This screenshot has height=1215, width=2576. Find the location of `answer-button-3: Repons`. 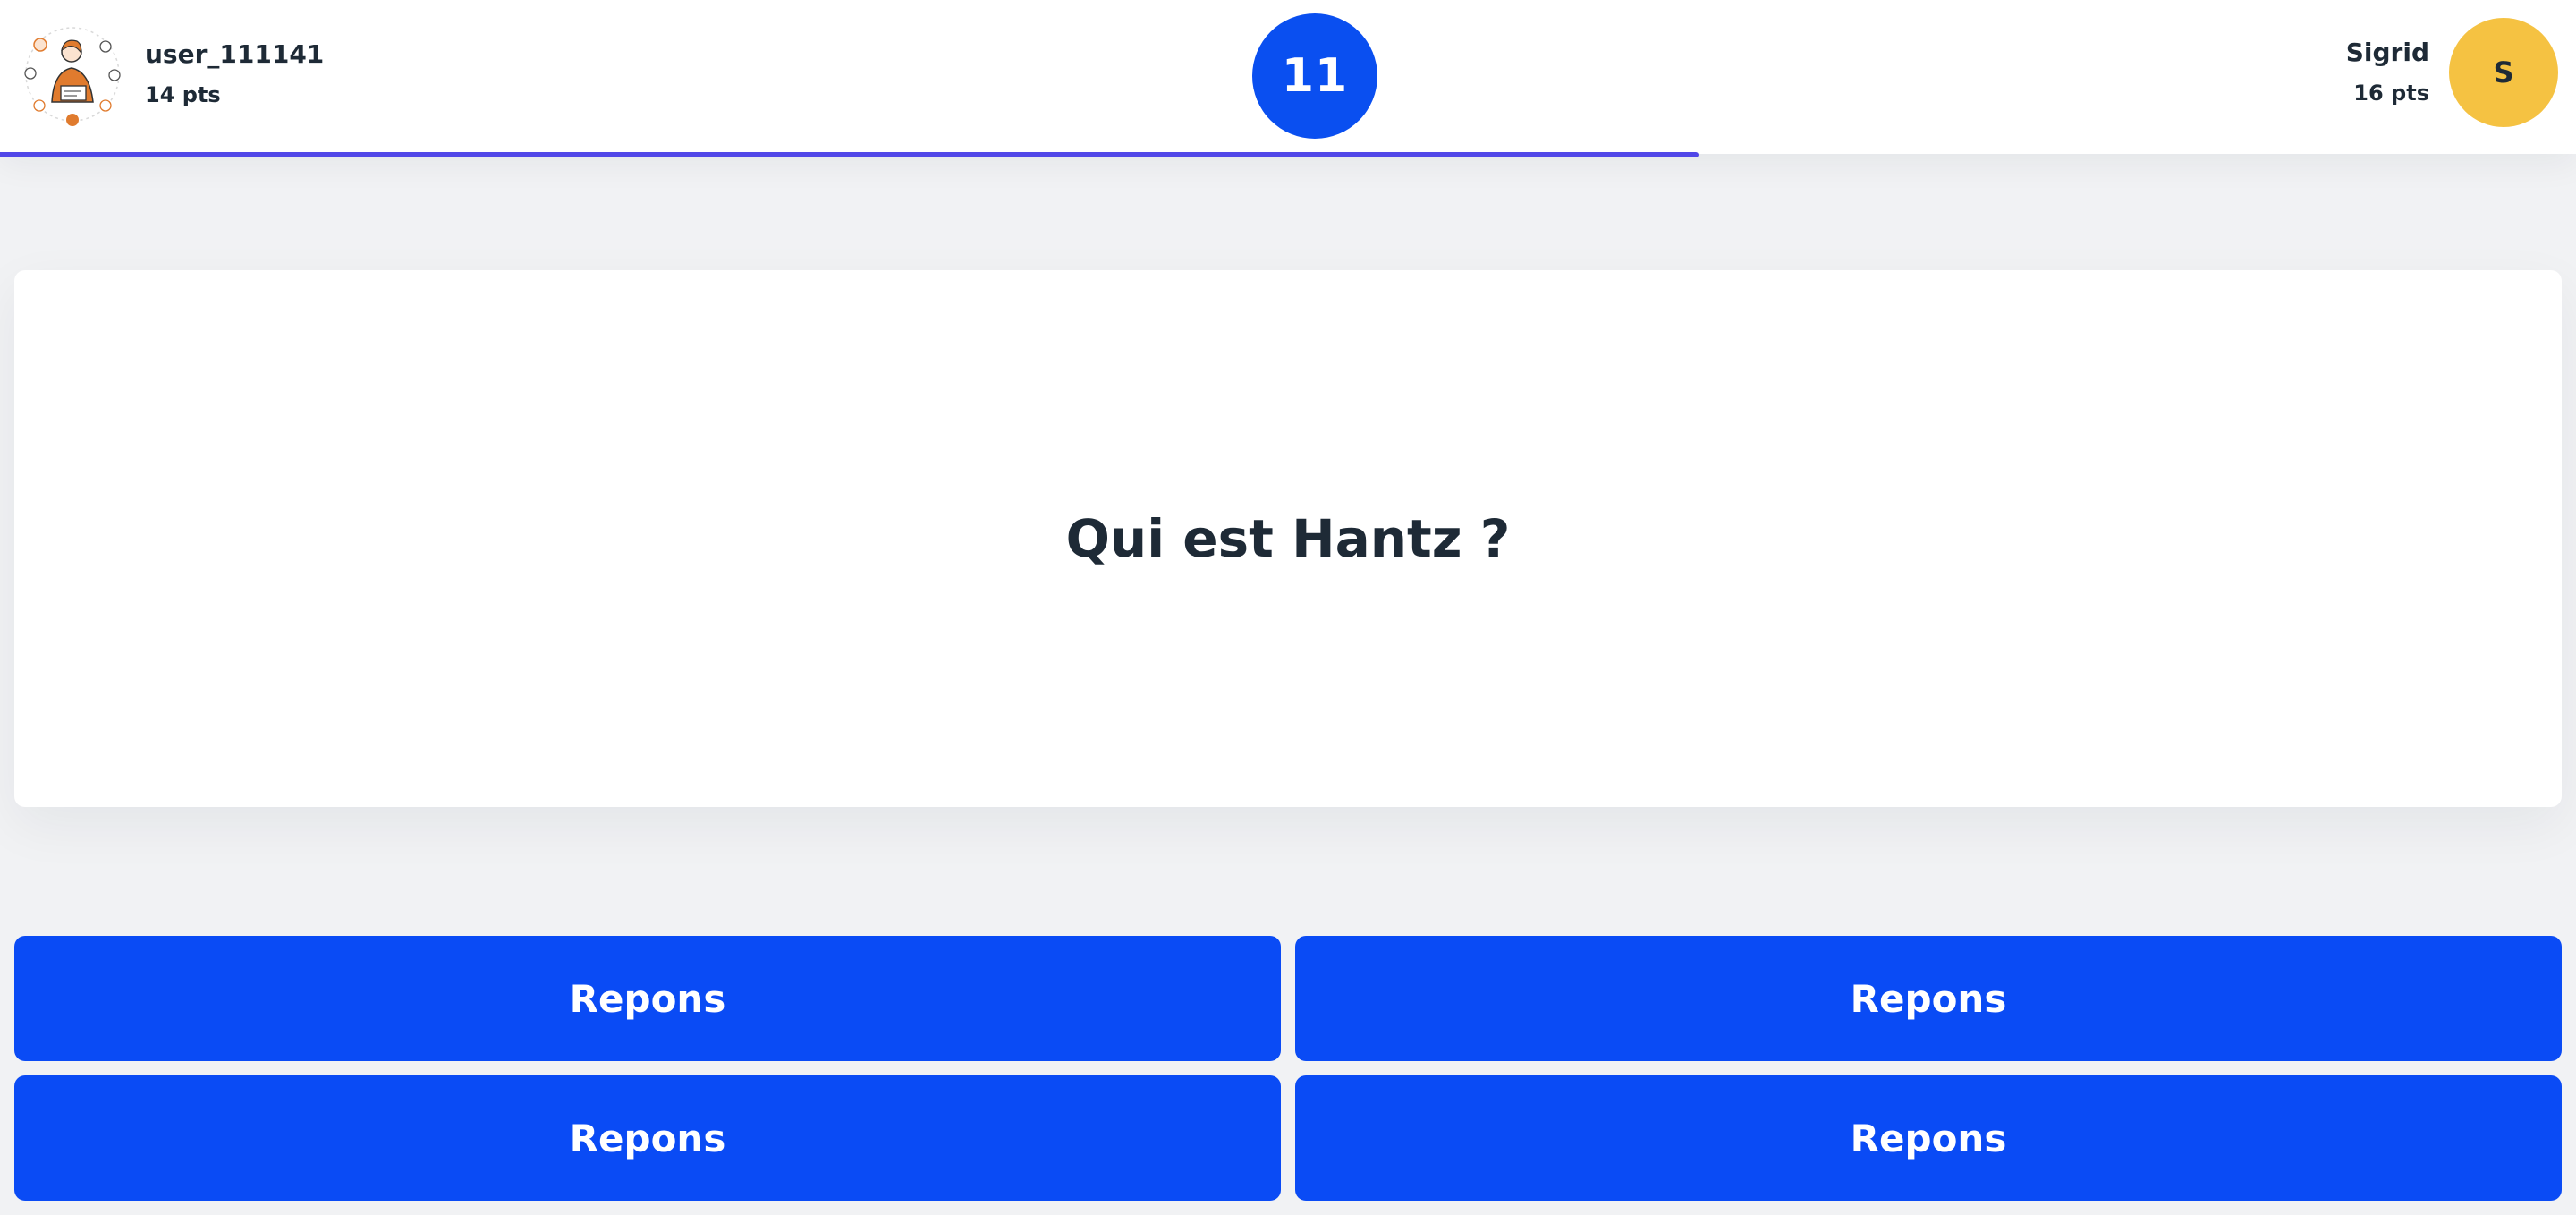

answer-button-3: Repons is located at coordinates (647, 1138).